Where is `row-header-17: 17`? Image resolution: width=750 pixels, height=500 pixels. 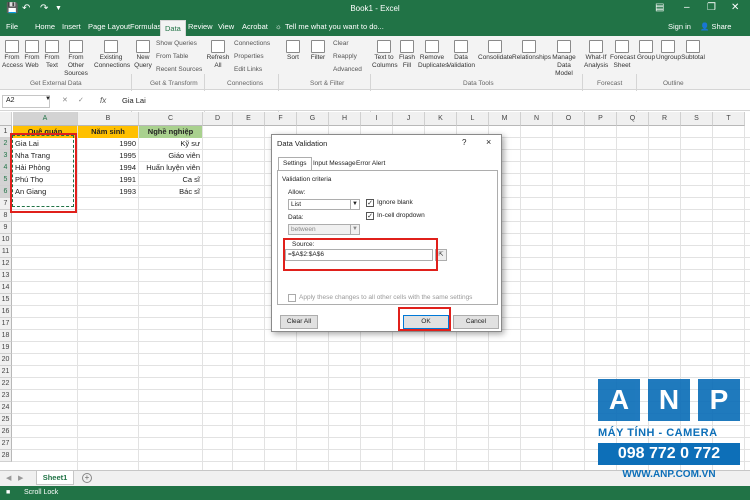 row-header-17: 17 is located at coordinates (6, 324).